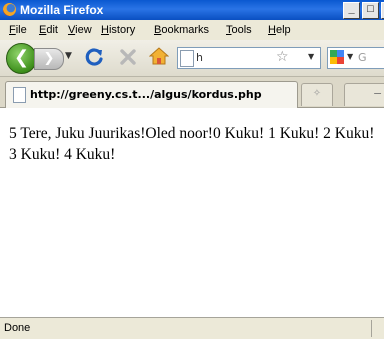 The width and height of the screenshot is (384, 339). Describe the element at coordinates (364, 94) in the screenshot. I see `tab-scroll-button: −` at that location.